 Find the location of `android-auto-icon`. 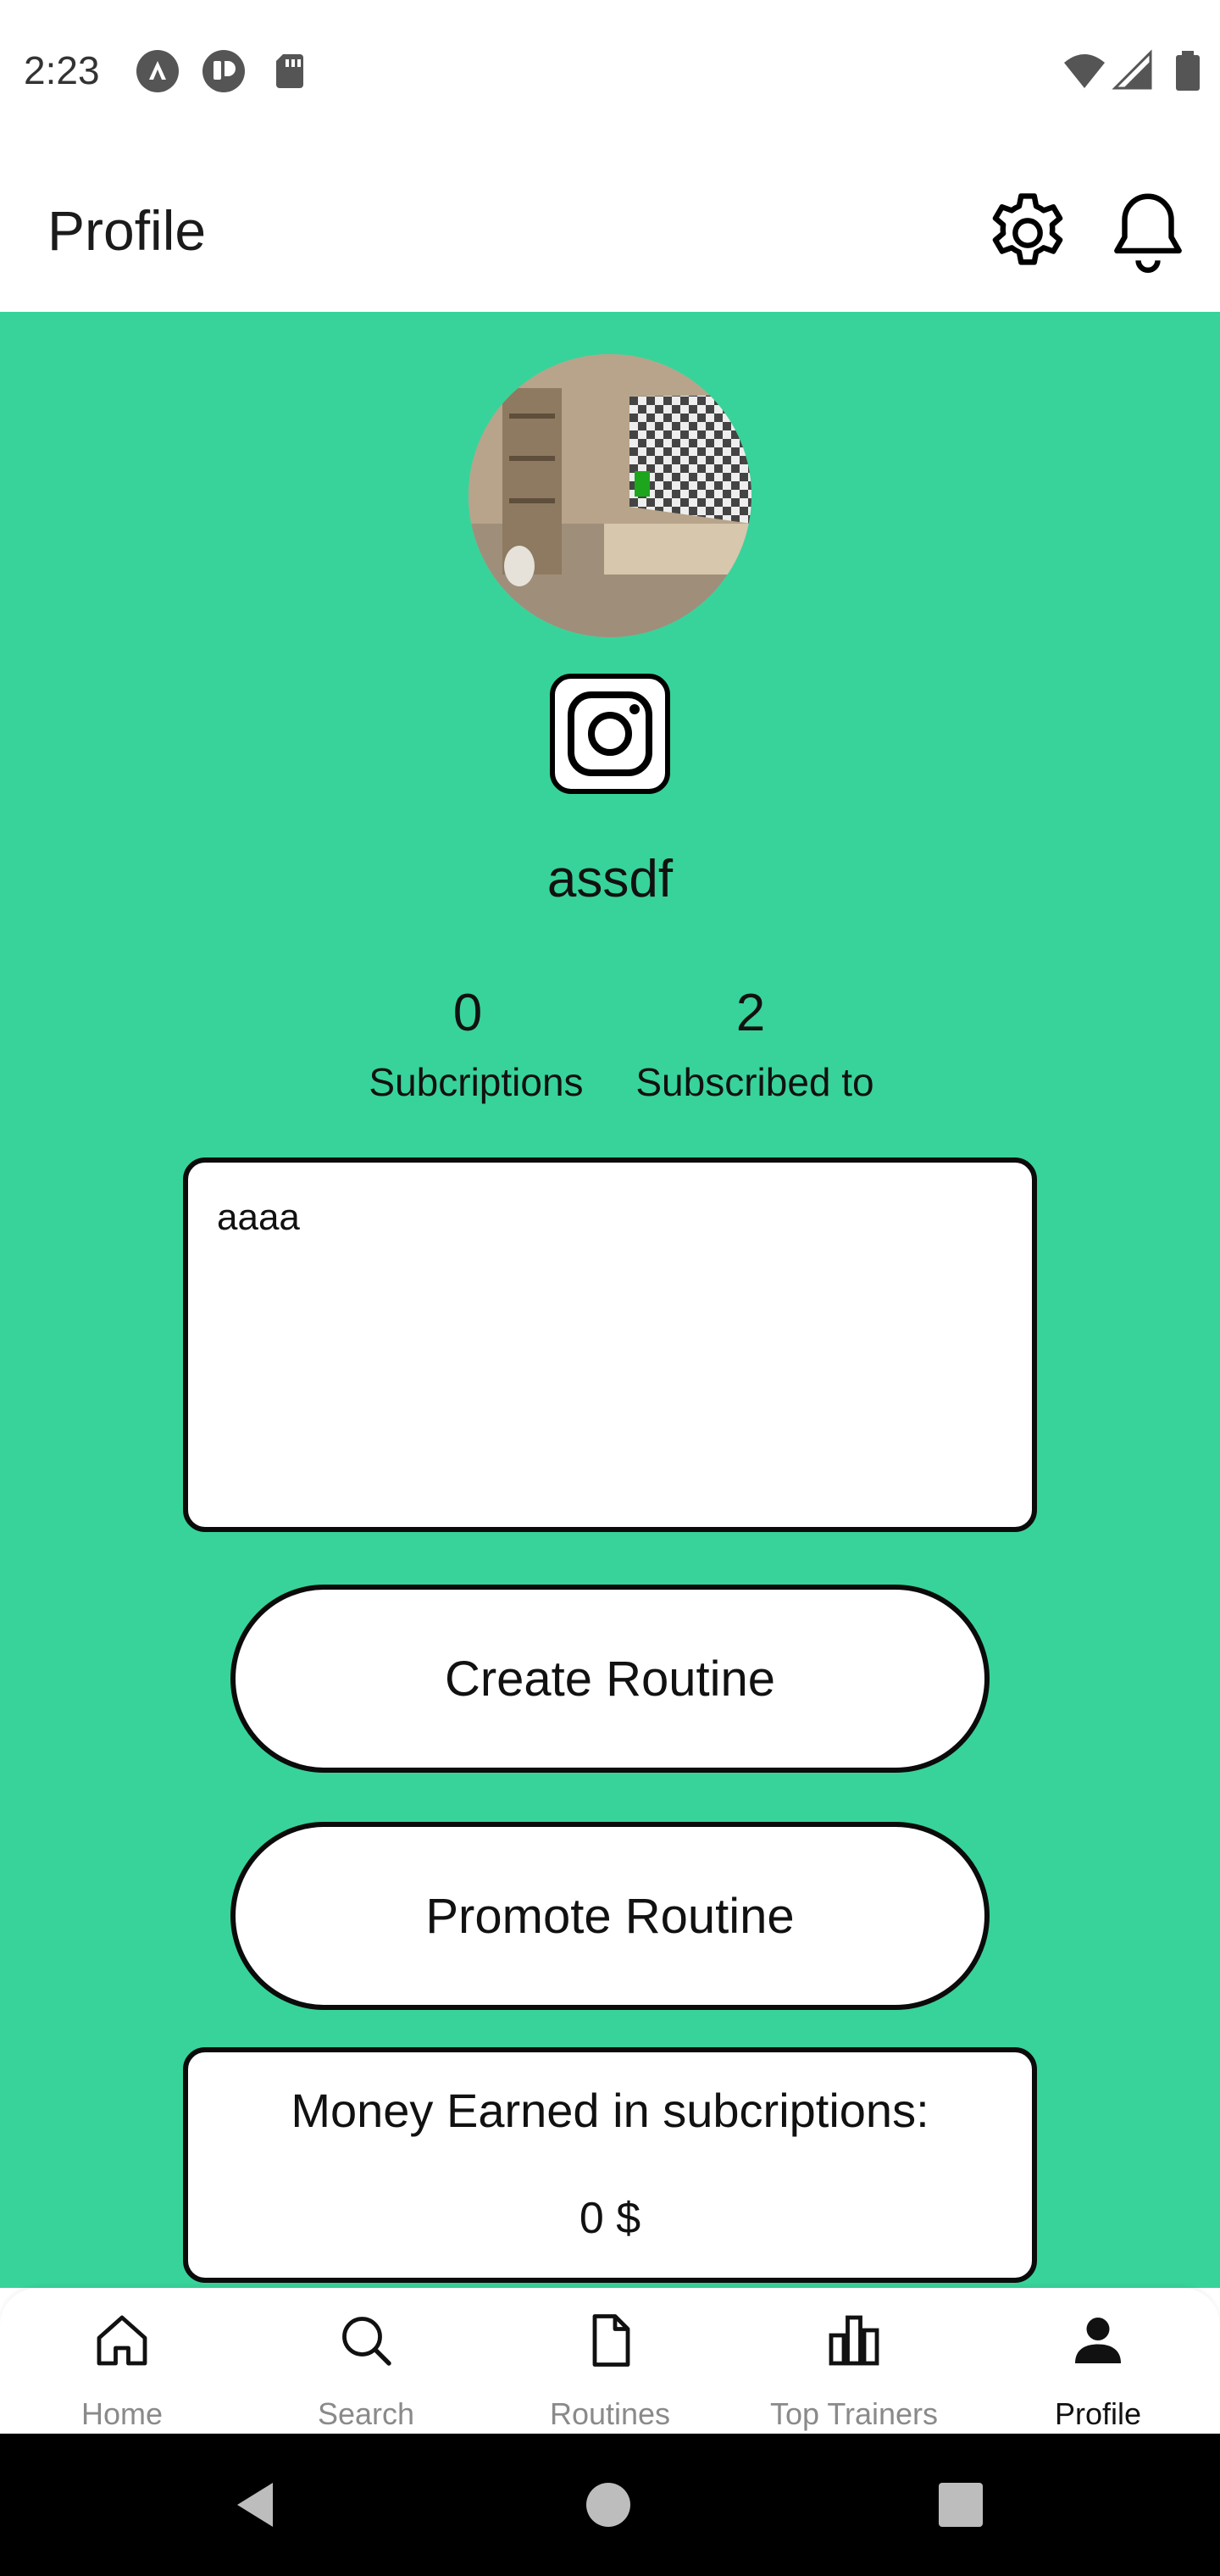

android-auto-icon is located at coordinates (157, 71).